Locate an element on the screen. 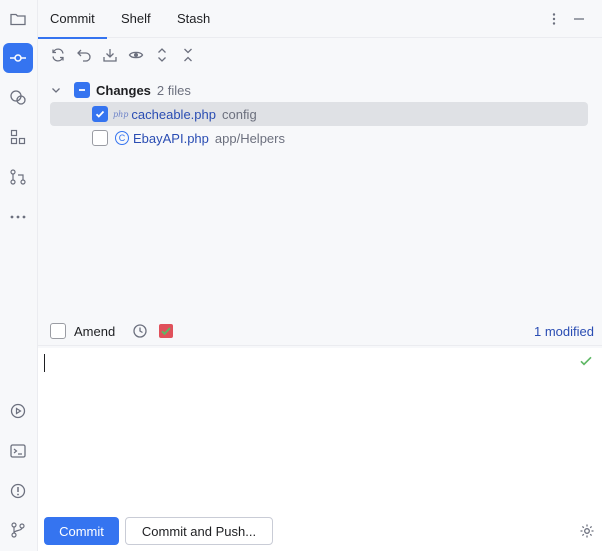 The image size is (602, 551). folder-icon is located at coordinates (18, 19).